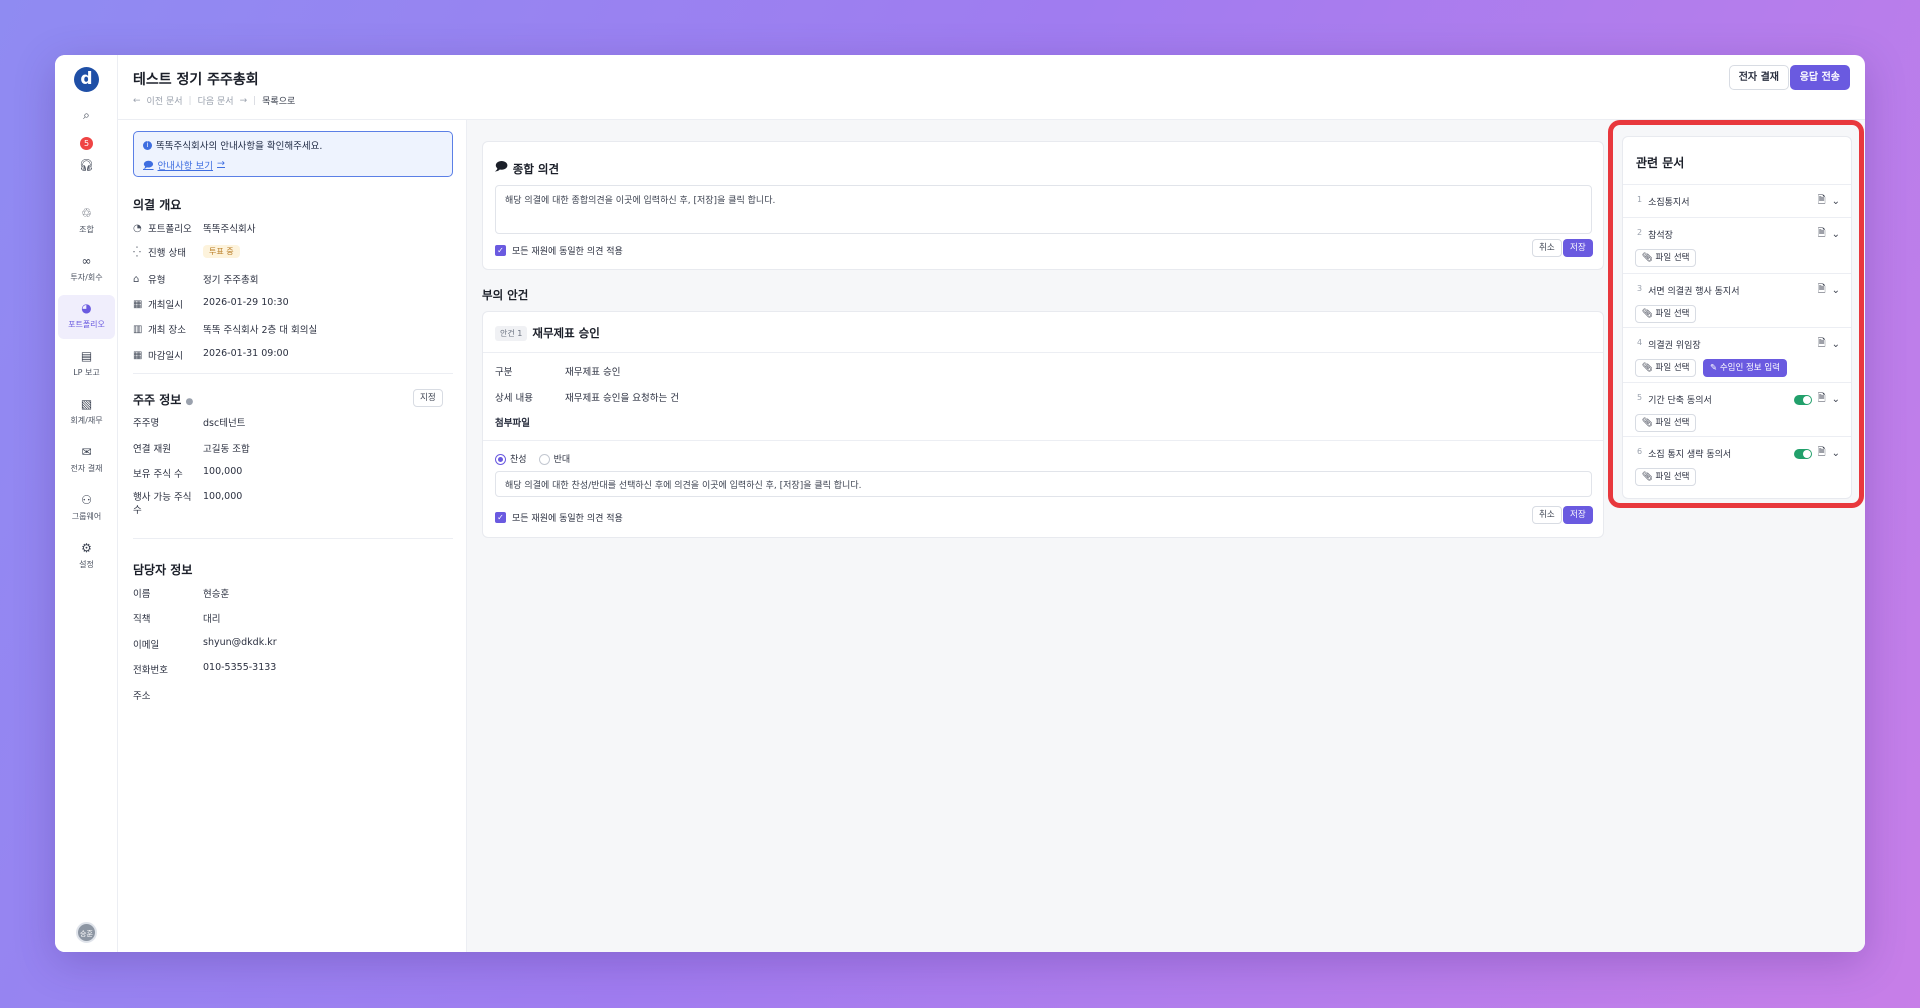  I want to click on e-sign-button: 전자 결재, so click(1758, 77).